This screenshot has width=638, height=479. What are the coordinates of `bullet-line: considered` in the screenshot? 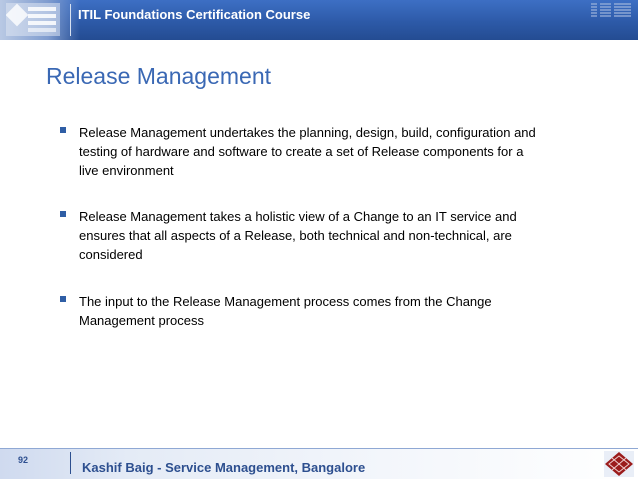 It's located at (111, 254).